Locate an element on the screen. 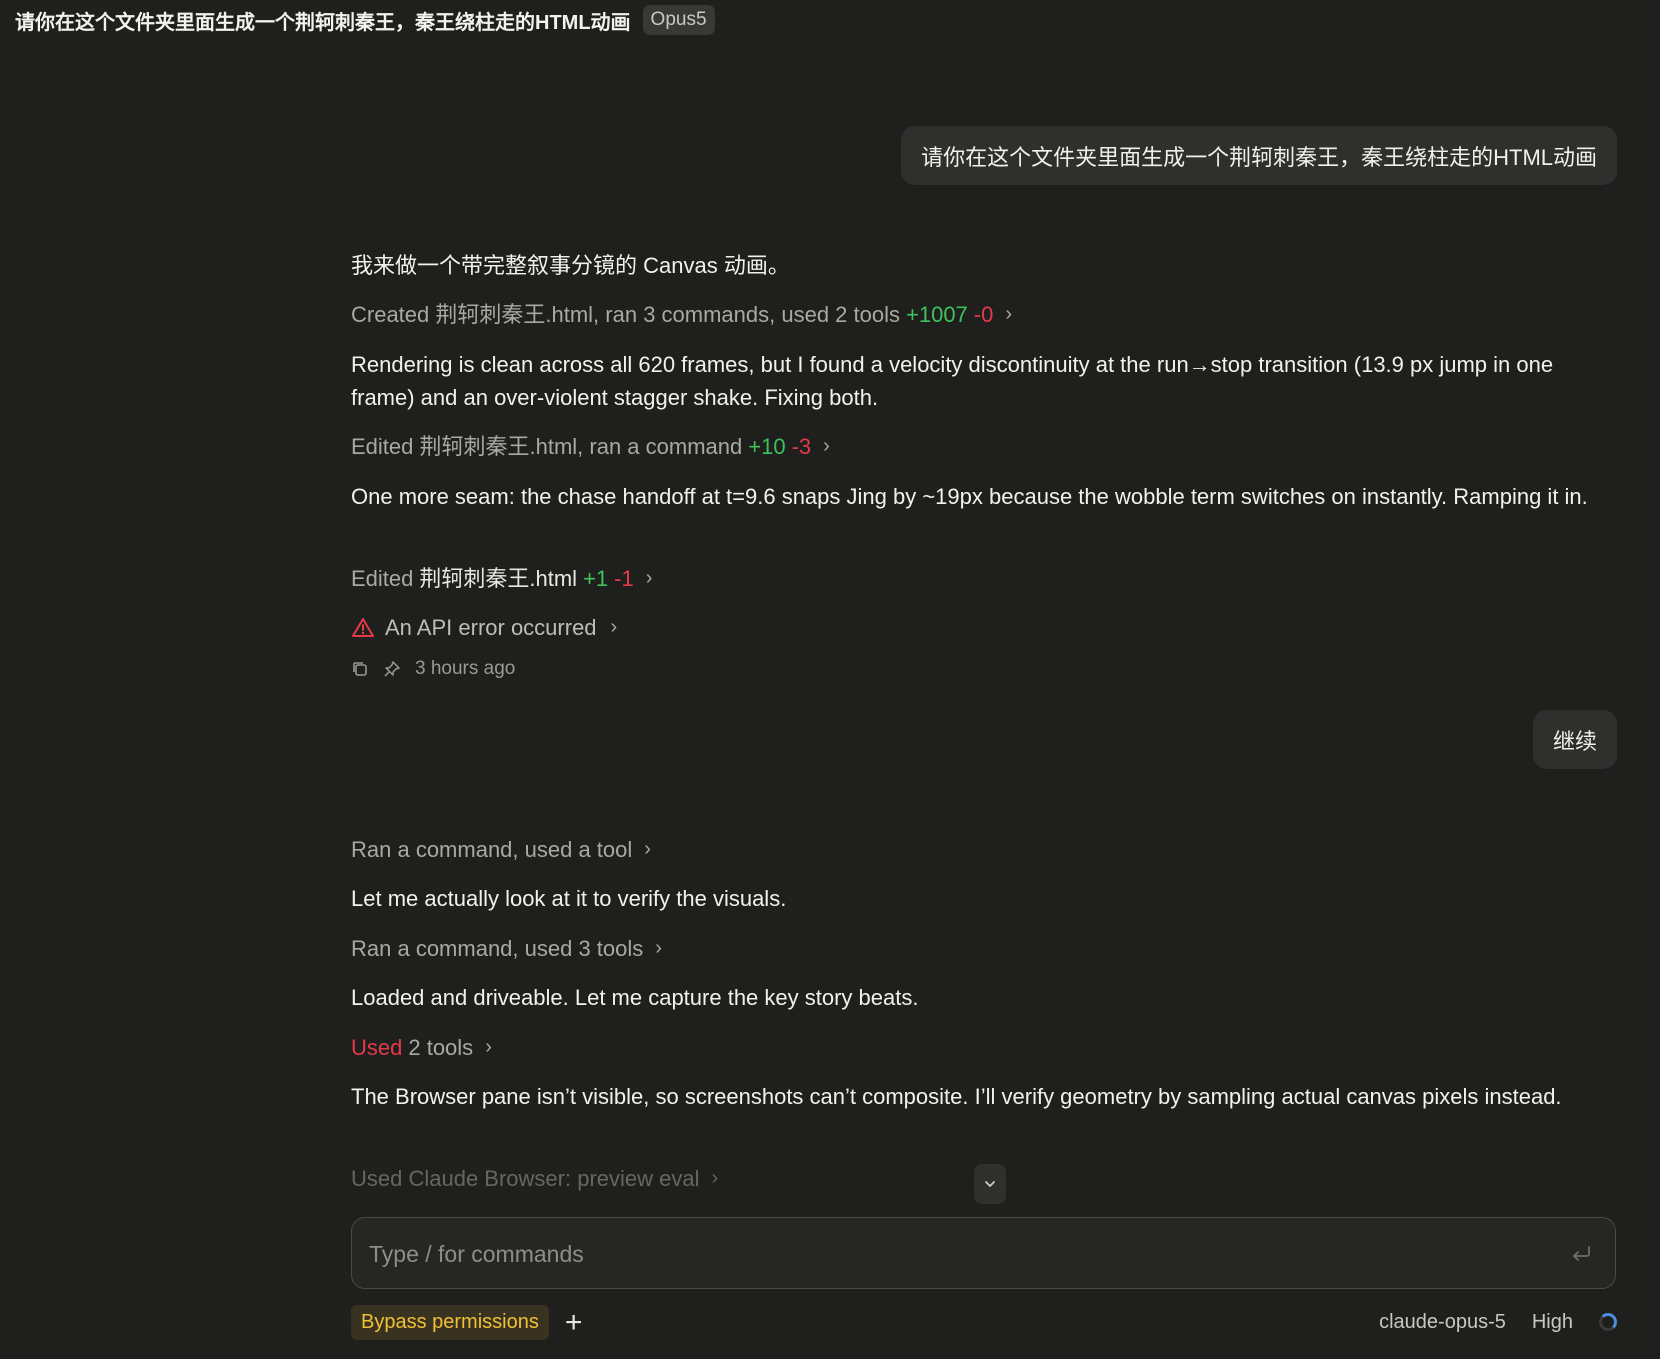 Image resolution: width=1660 pixels, height=1359 pixels. tool-summary-row: Used Claude Browser: preview eval › is located at coordinates (534, 1178).